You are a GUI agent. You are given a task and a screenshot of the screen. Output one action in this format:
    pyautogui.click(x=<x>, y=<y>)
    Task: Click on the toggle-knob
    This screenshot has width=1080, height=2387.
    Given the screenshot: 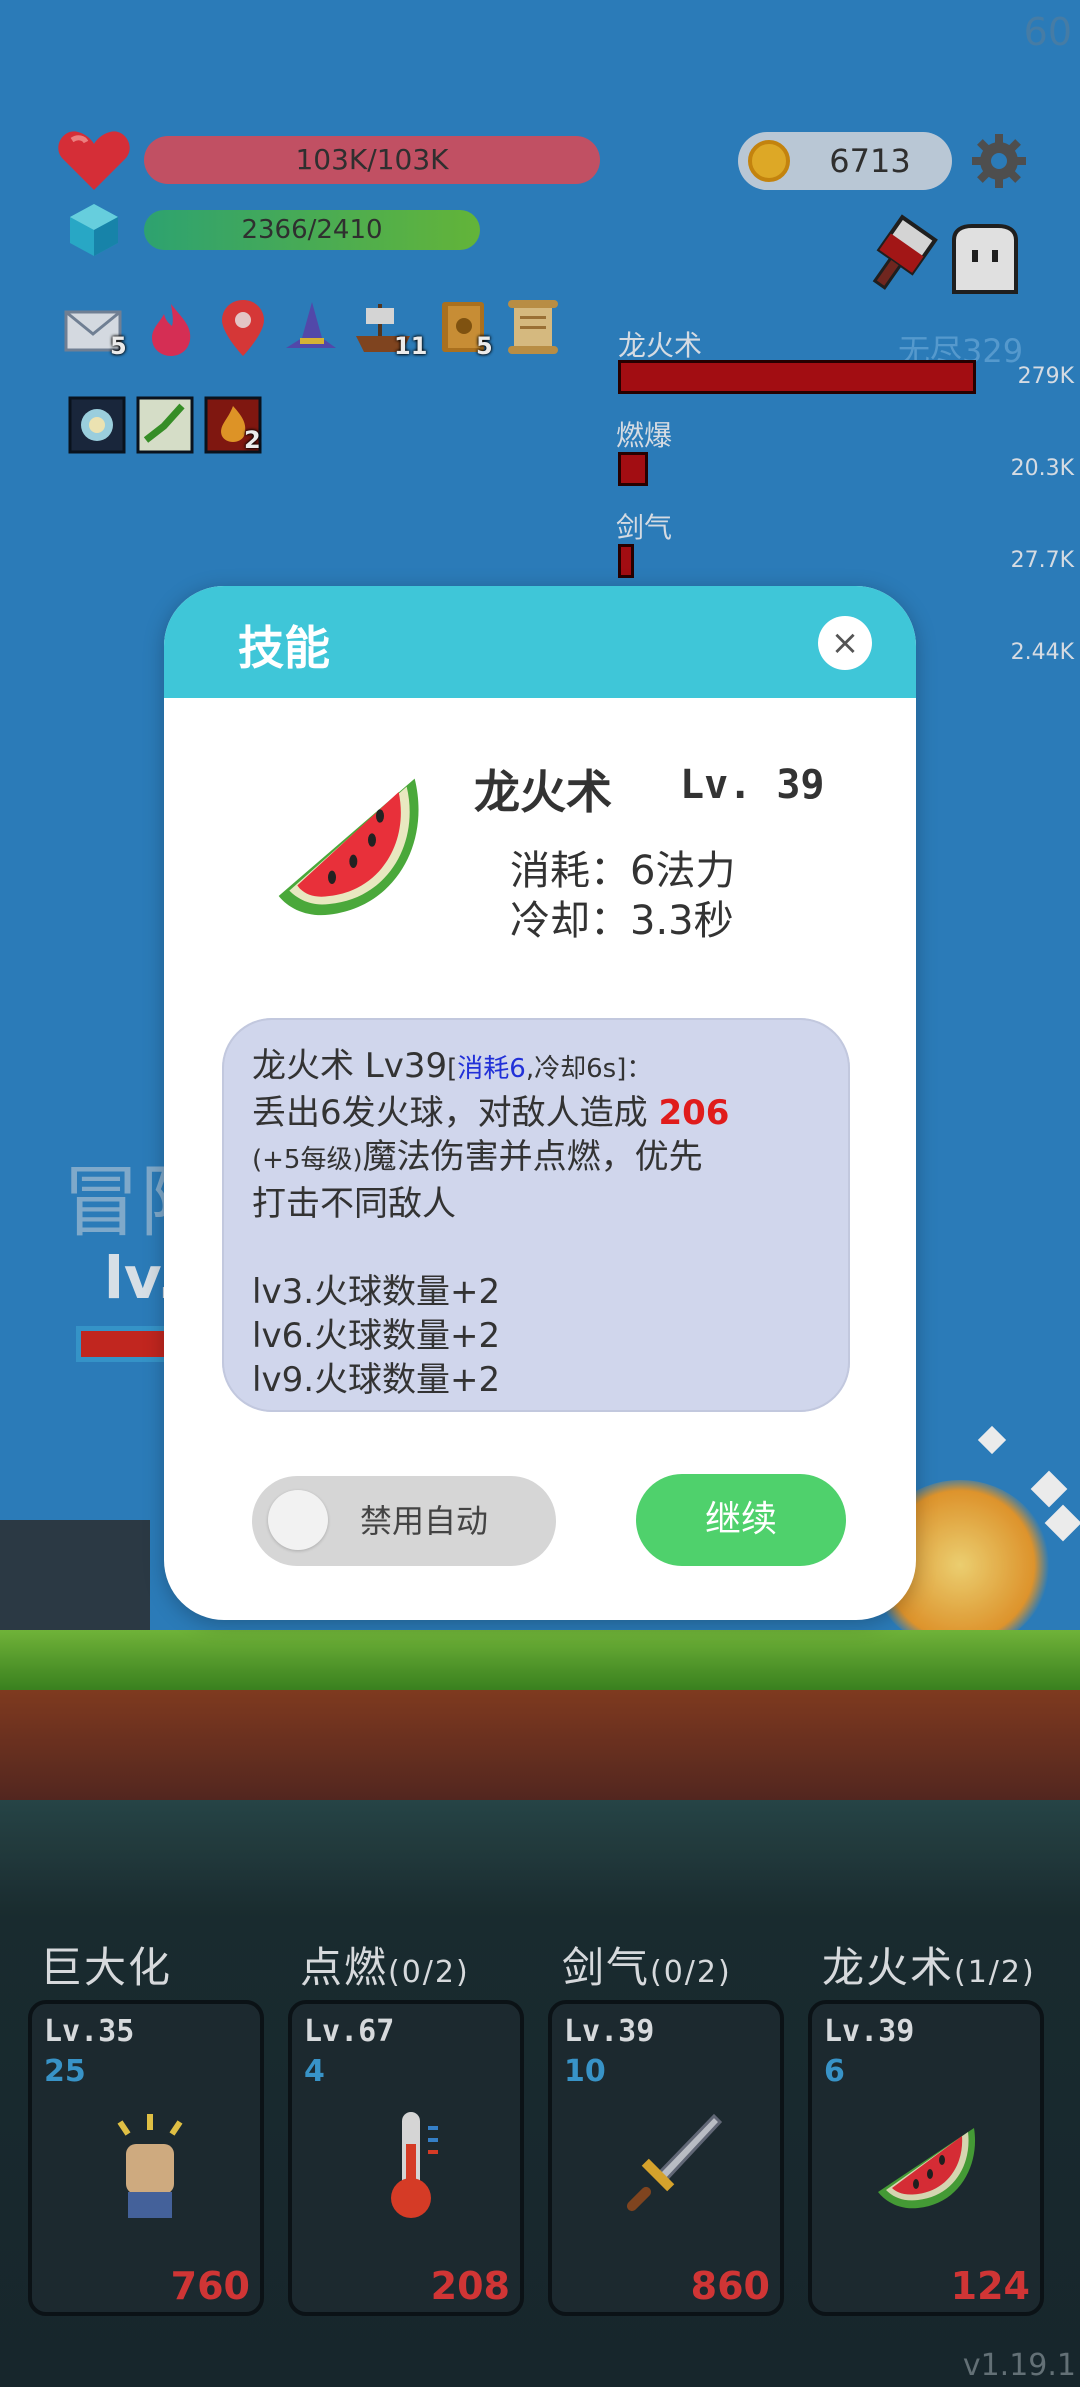 What is the action you would take?
    pyautogui.click(x=298, y=1520)
    